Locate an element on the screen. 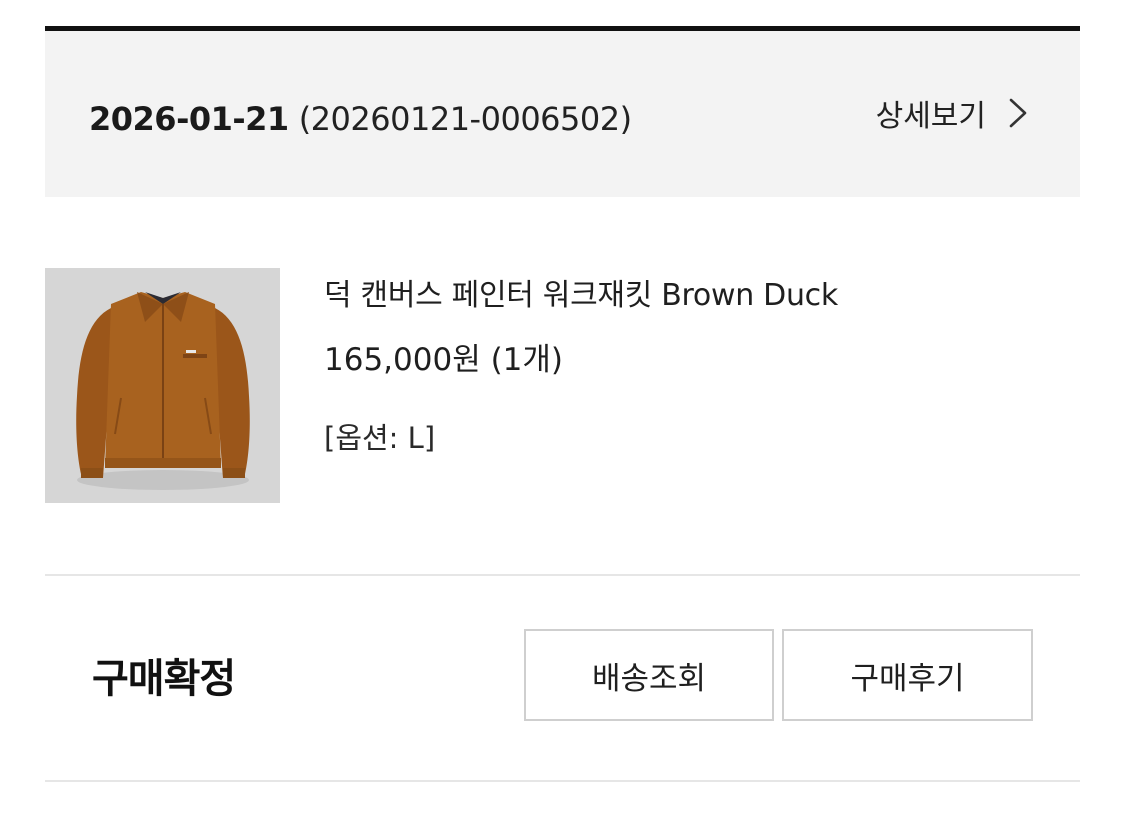 The height and width of the screenshot is (826, 1125). product-name: 덕 캔버스 페인터 워크재킷 Brown Duck is located at coordinates (684, 296).